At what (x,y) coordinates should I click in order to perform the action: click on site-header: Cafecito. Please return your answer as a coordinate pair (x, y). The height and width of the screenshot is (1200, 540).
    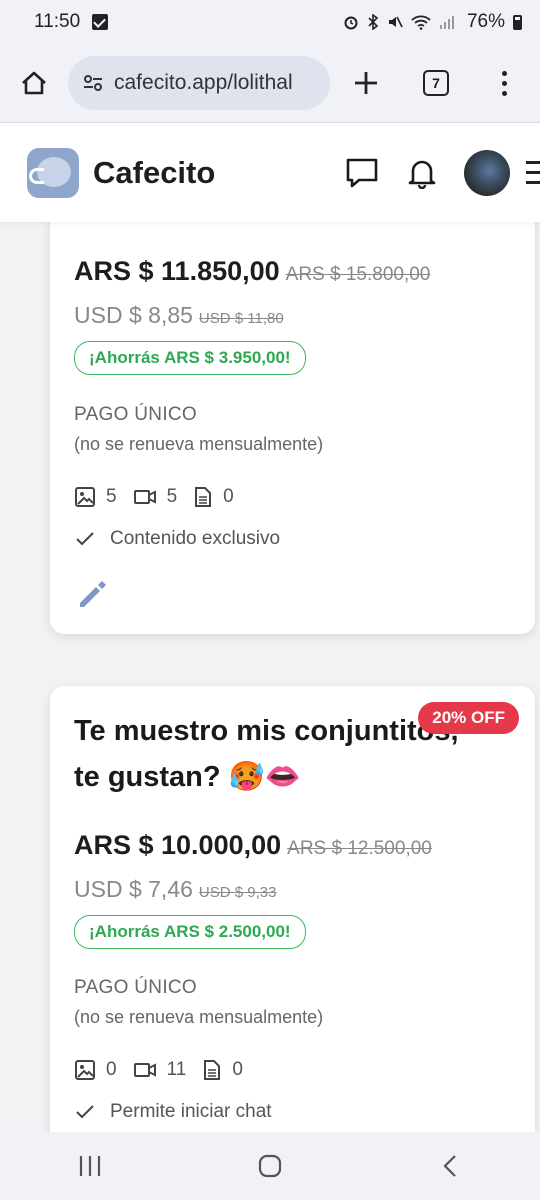
    Looking at the image, I should click on (270, 172).